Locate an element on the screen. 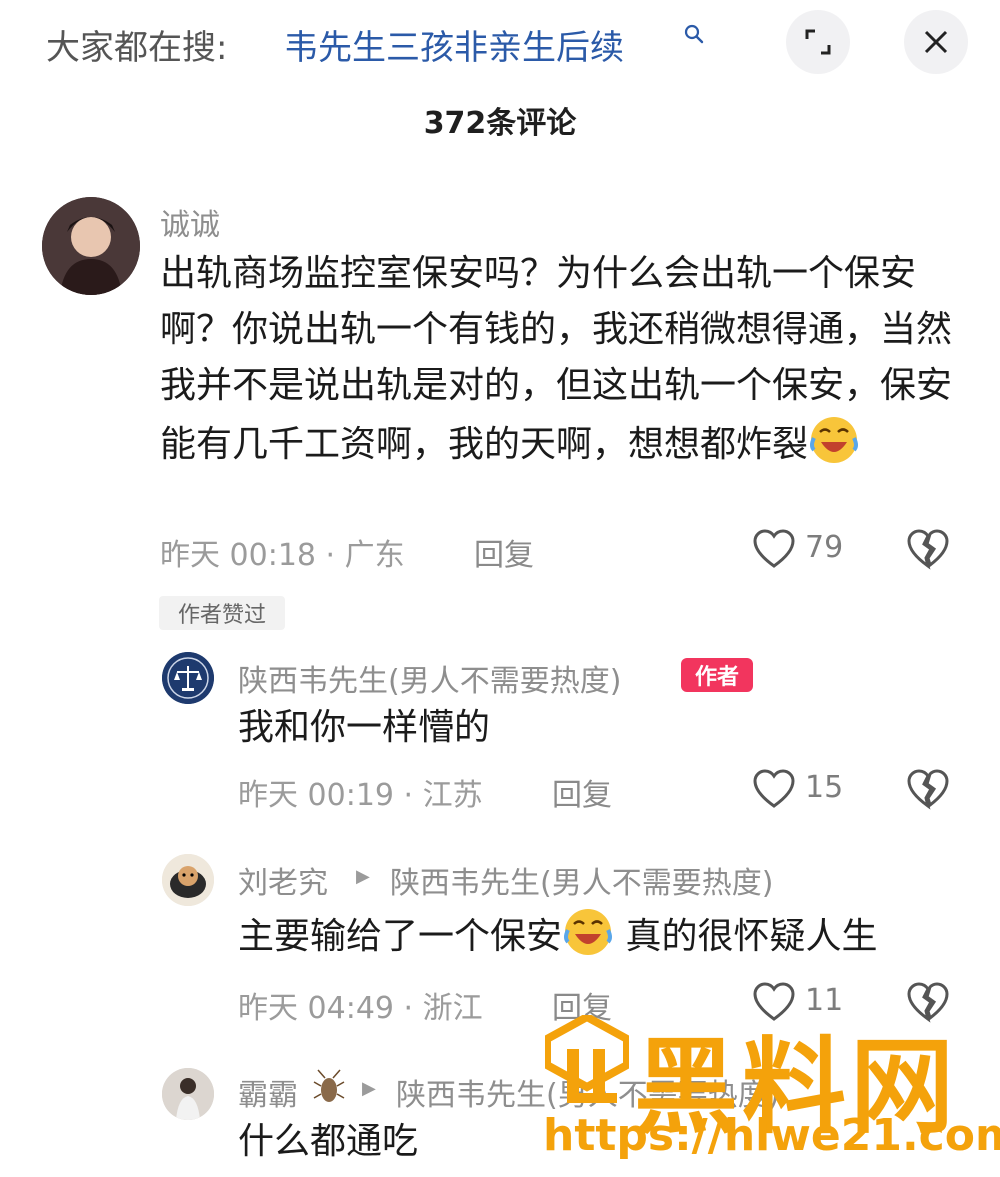 This screenshot has height=1177, width=1000. reply-content: 什么都通吃 is located at coordinates (328, 1141).